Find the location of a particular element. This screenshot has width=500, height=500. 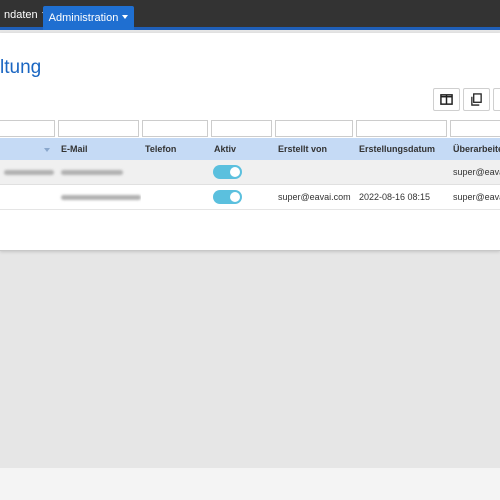

table-row: super@eavai is located at coordinates (250, 172).